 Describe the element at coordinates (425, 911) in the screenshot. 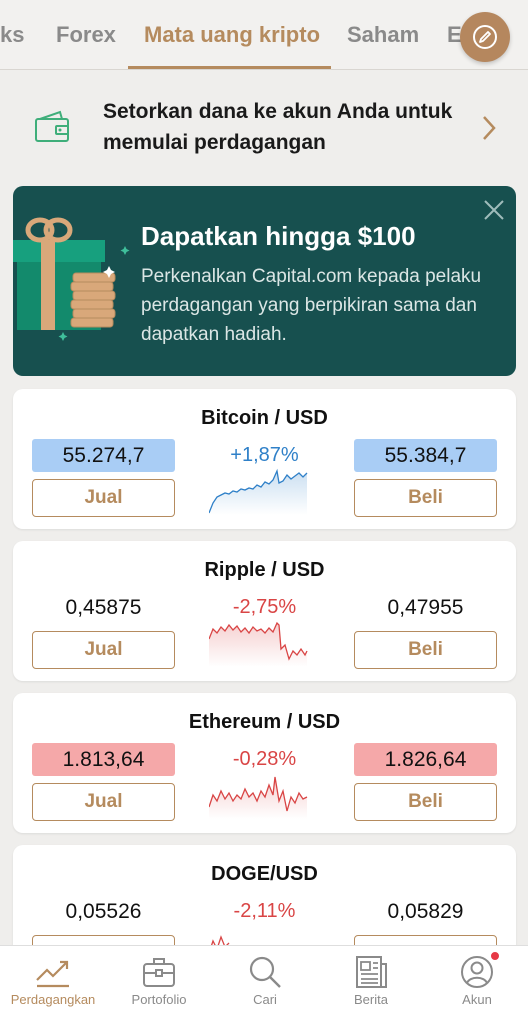

I see `buy-price: 0,05829` at that location.